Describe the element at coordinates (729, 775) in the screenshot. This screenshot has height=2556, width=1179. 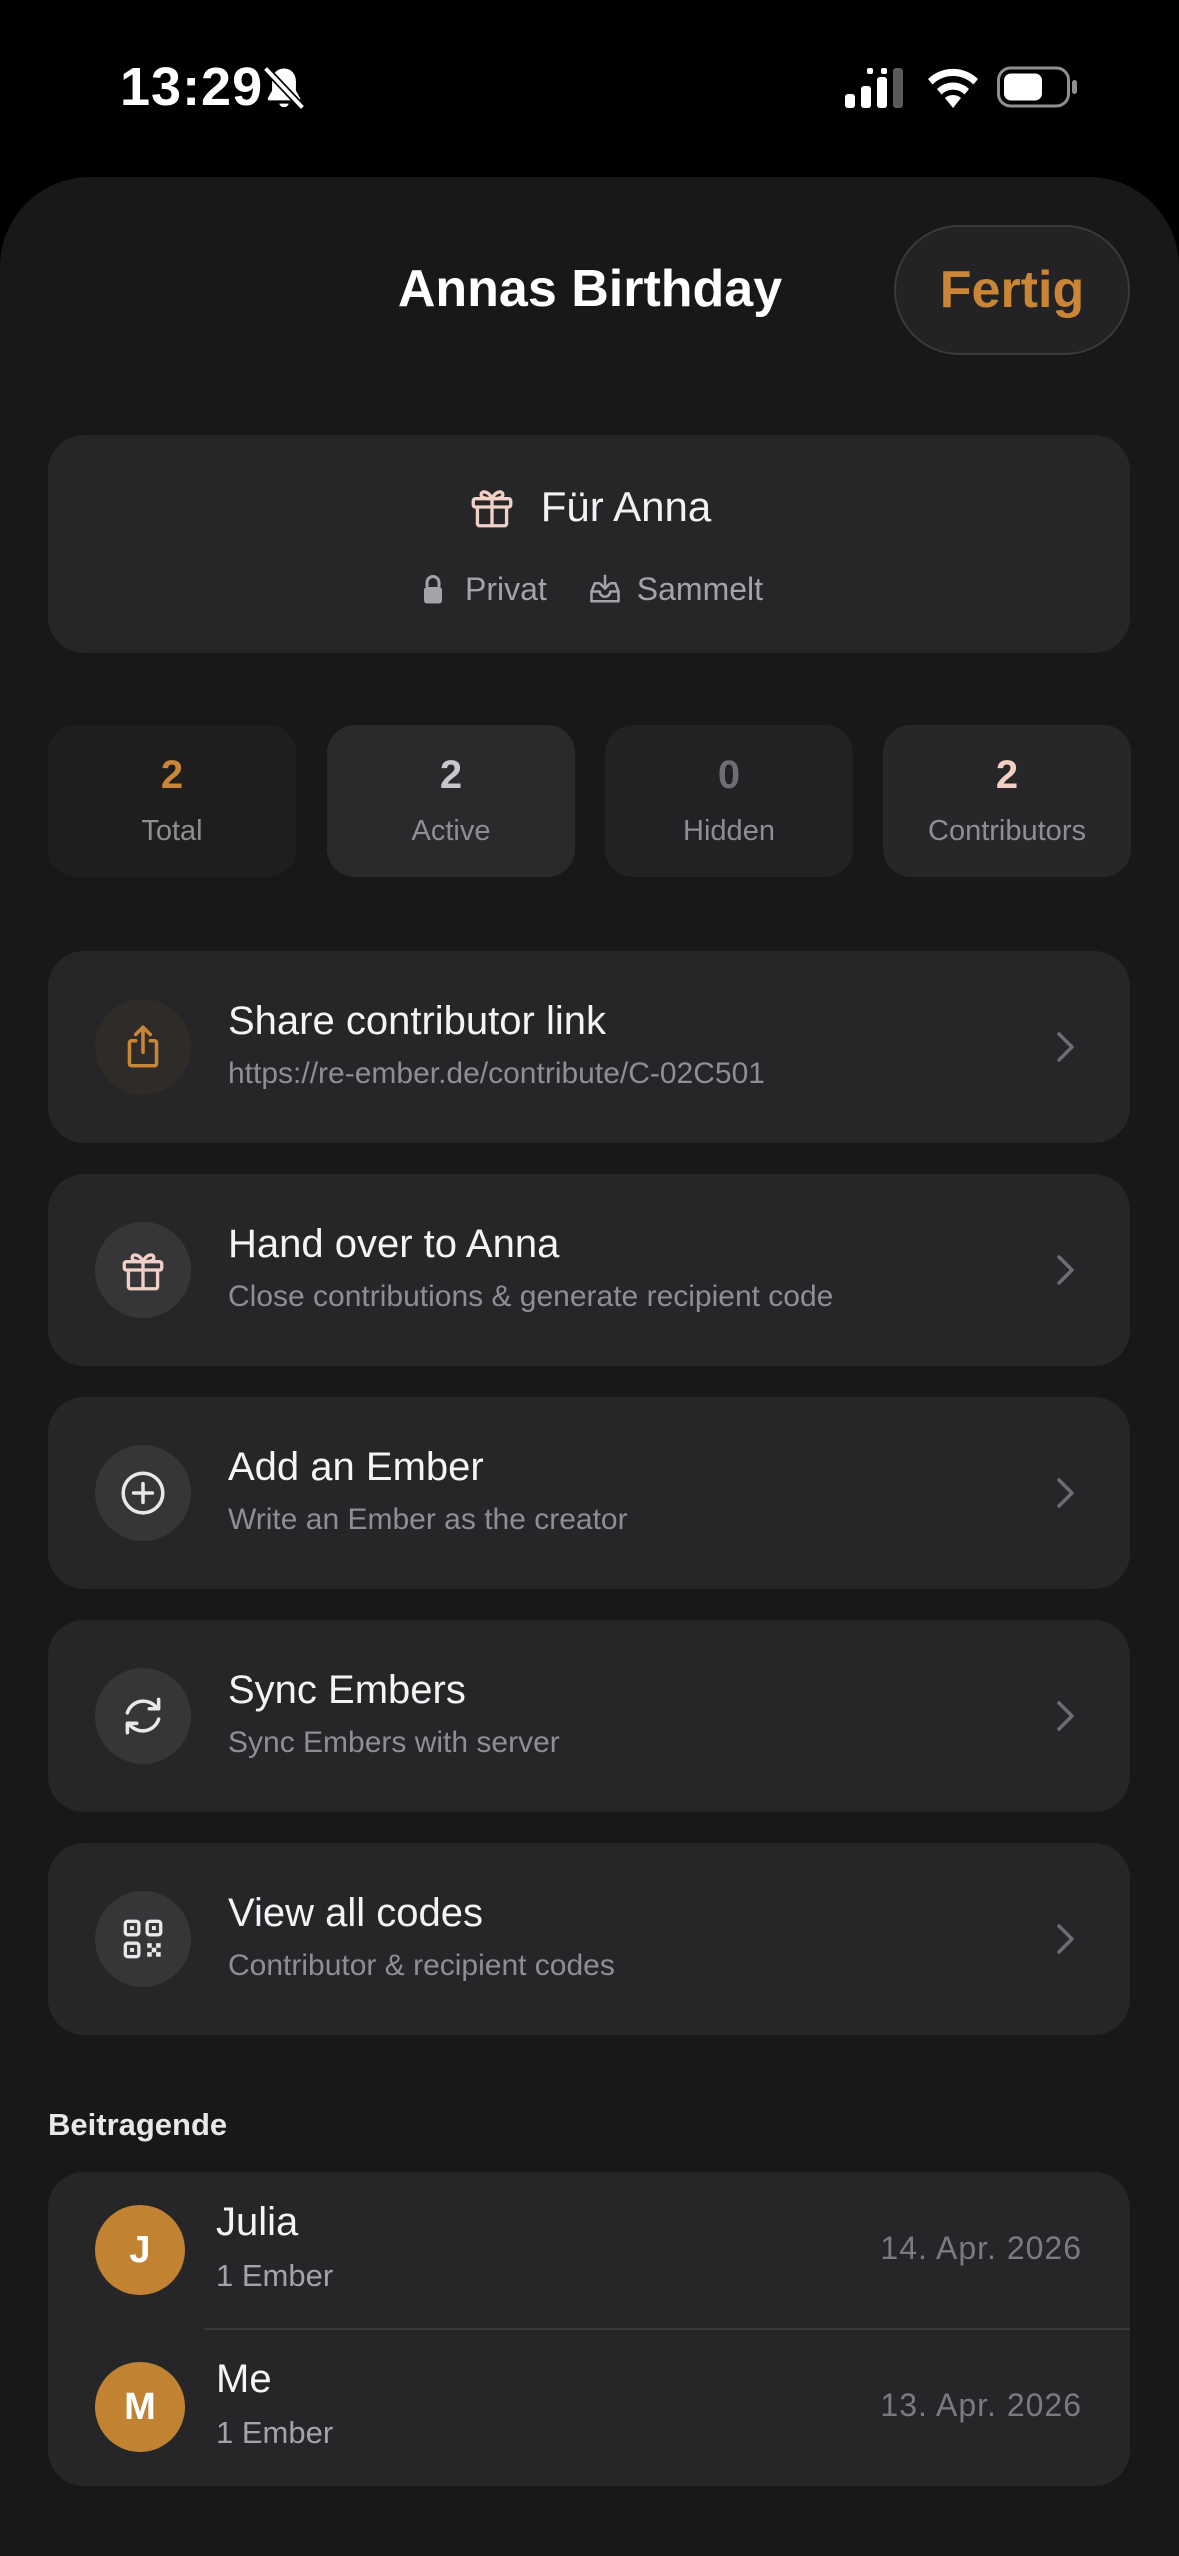
I see `stat-value: 0` at that location.